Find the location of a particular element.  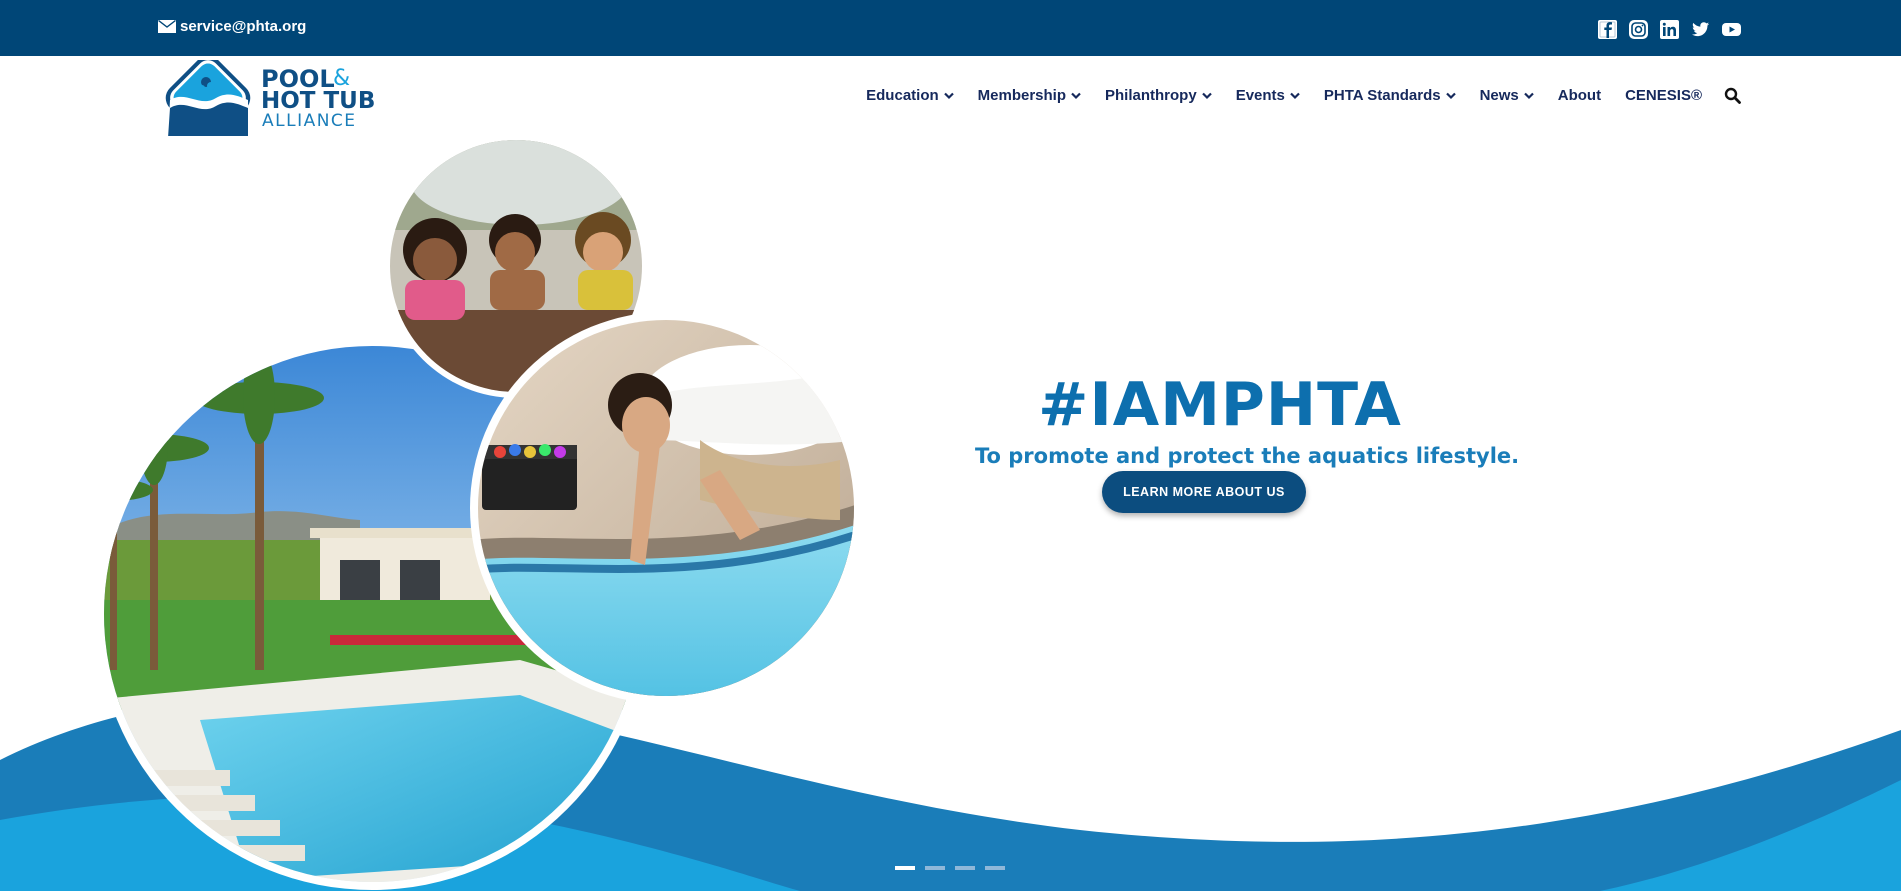

pool-hot-tub-alliance-logo: POOL & HOT TUB ALLIANCE is located at coordinates (268, 98).